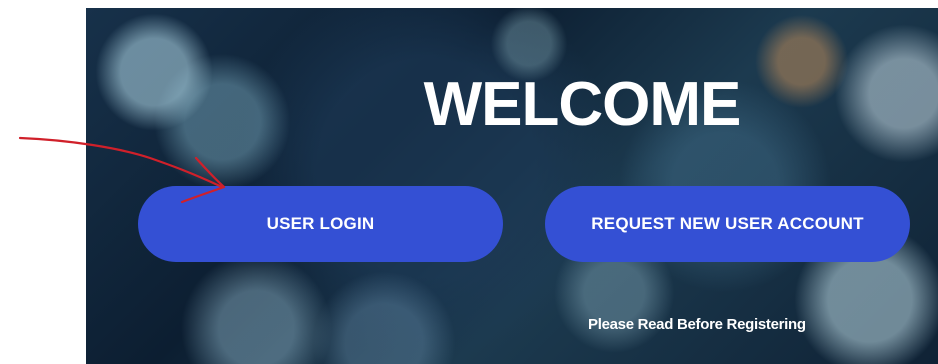 This screenshot has width=938, height=364. I want to click on user-login-button: USER LOGIN, so click(320, 224).